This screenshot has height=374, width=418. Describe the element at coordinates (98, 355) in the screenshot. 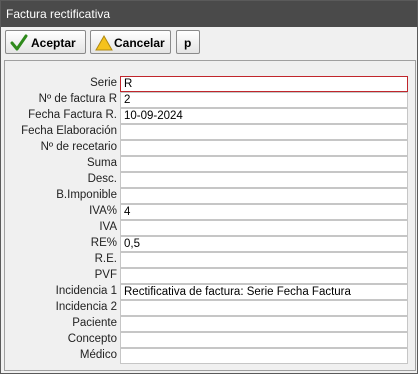

I see `field-label: Médico` at that location.